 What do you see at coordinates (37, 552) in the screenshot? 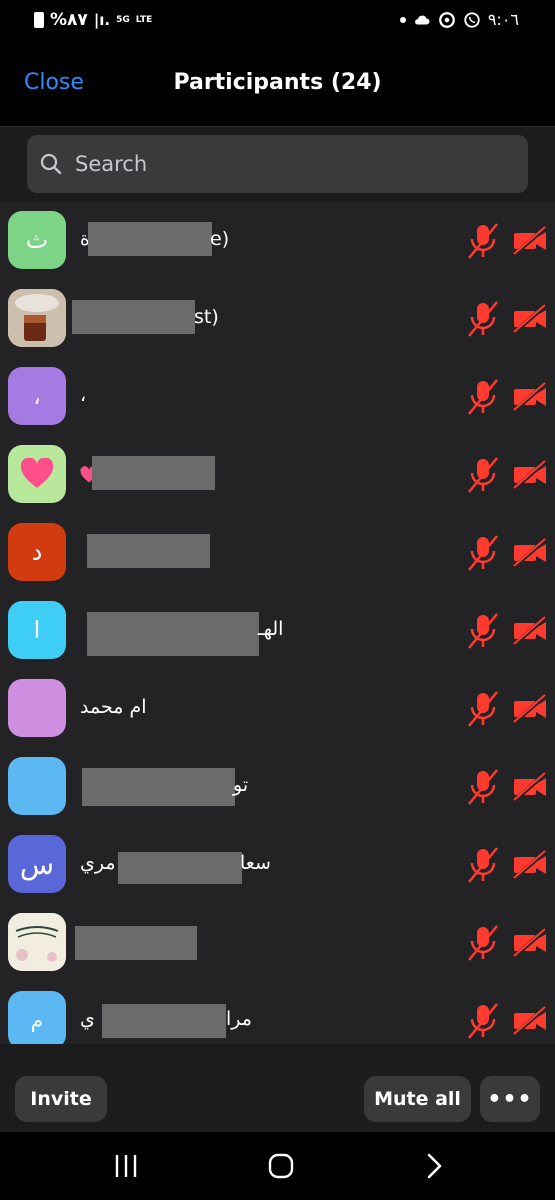
I see `avatar: د` at bounding box center [37, 552].